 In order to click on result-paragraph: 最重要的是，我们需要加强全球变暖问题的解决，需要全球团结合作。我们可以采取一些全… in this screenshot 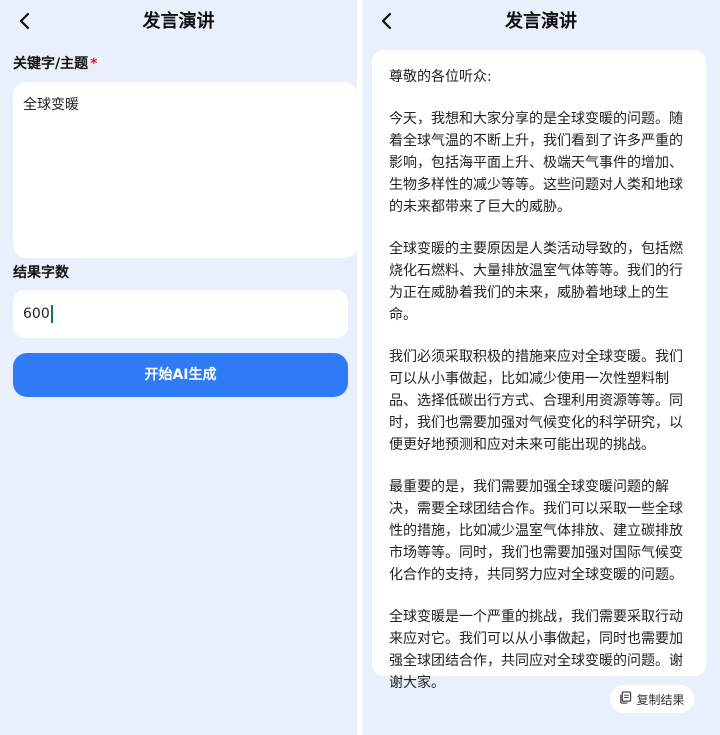, I will do `click(536, 531)`.